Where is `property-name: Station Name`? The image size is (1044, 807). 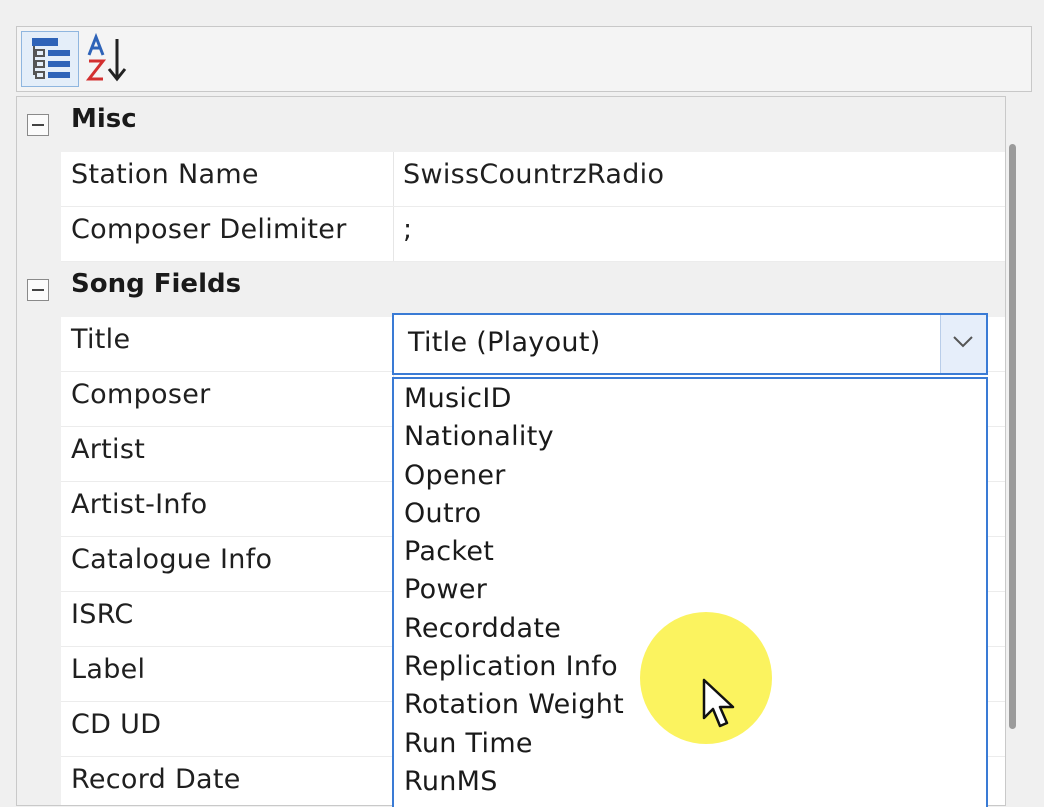 property-name: Station Name is located at coordinates (165, 174).